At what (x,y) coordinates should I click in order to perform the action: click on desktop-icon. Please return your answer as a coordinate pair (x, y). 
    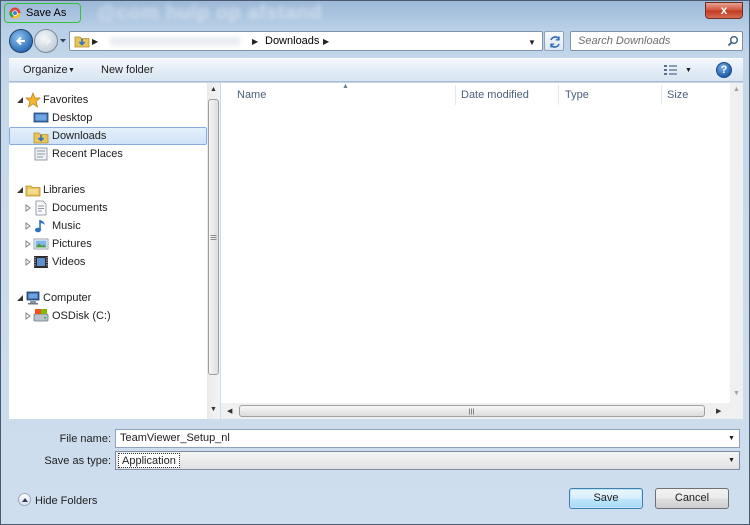
    Looking at the image, I should click on (41, 117).